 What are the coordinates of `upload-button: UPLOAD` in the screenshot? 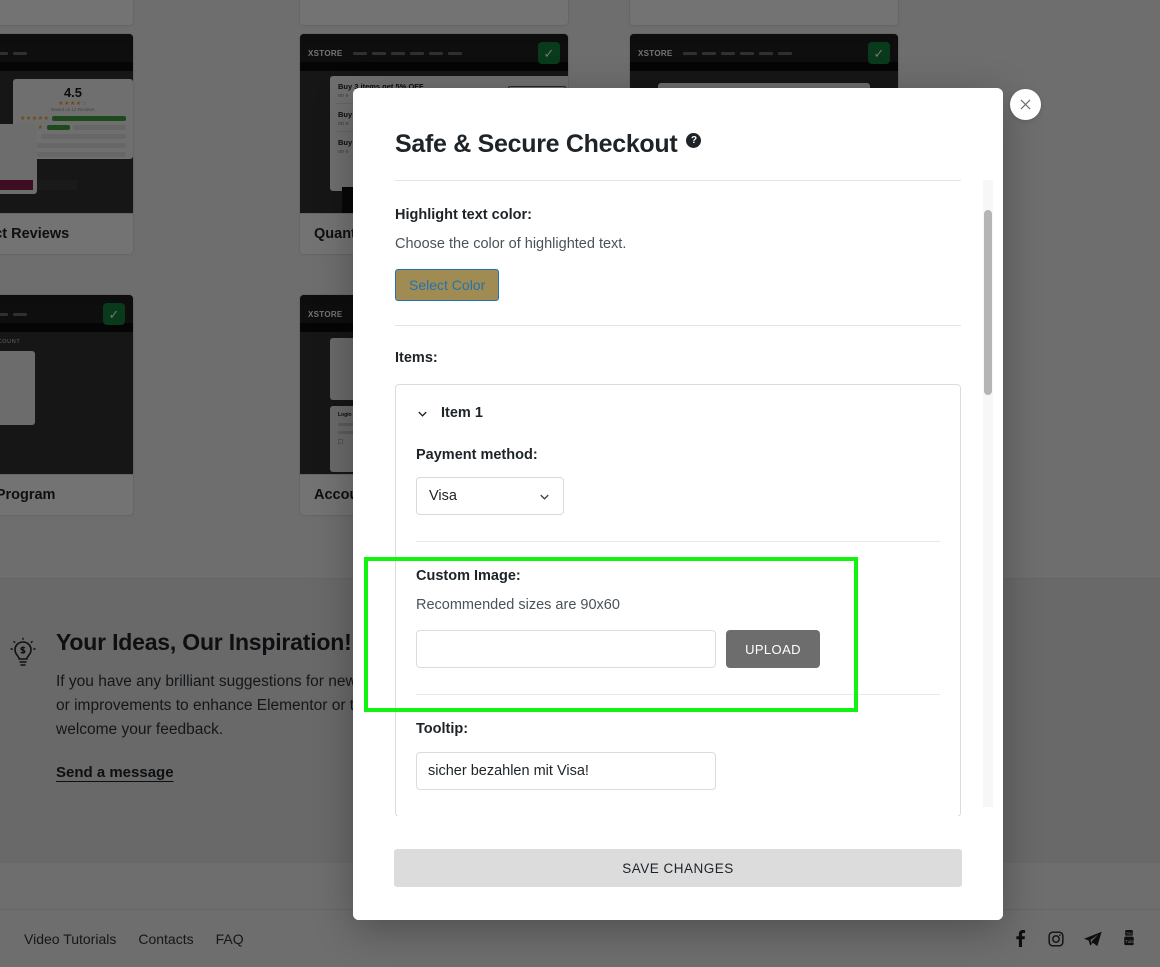 It's located at (773, 649).